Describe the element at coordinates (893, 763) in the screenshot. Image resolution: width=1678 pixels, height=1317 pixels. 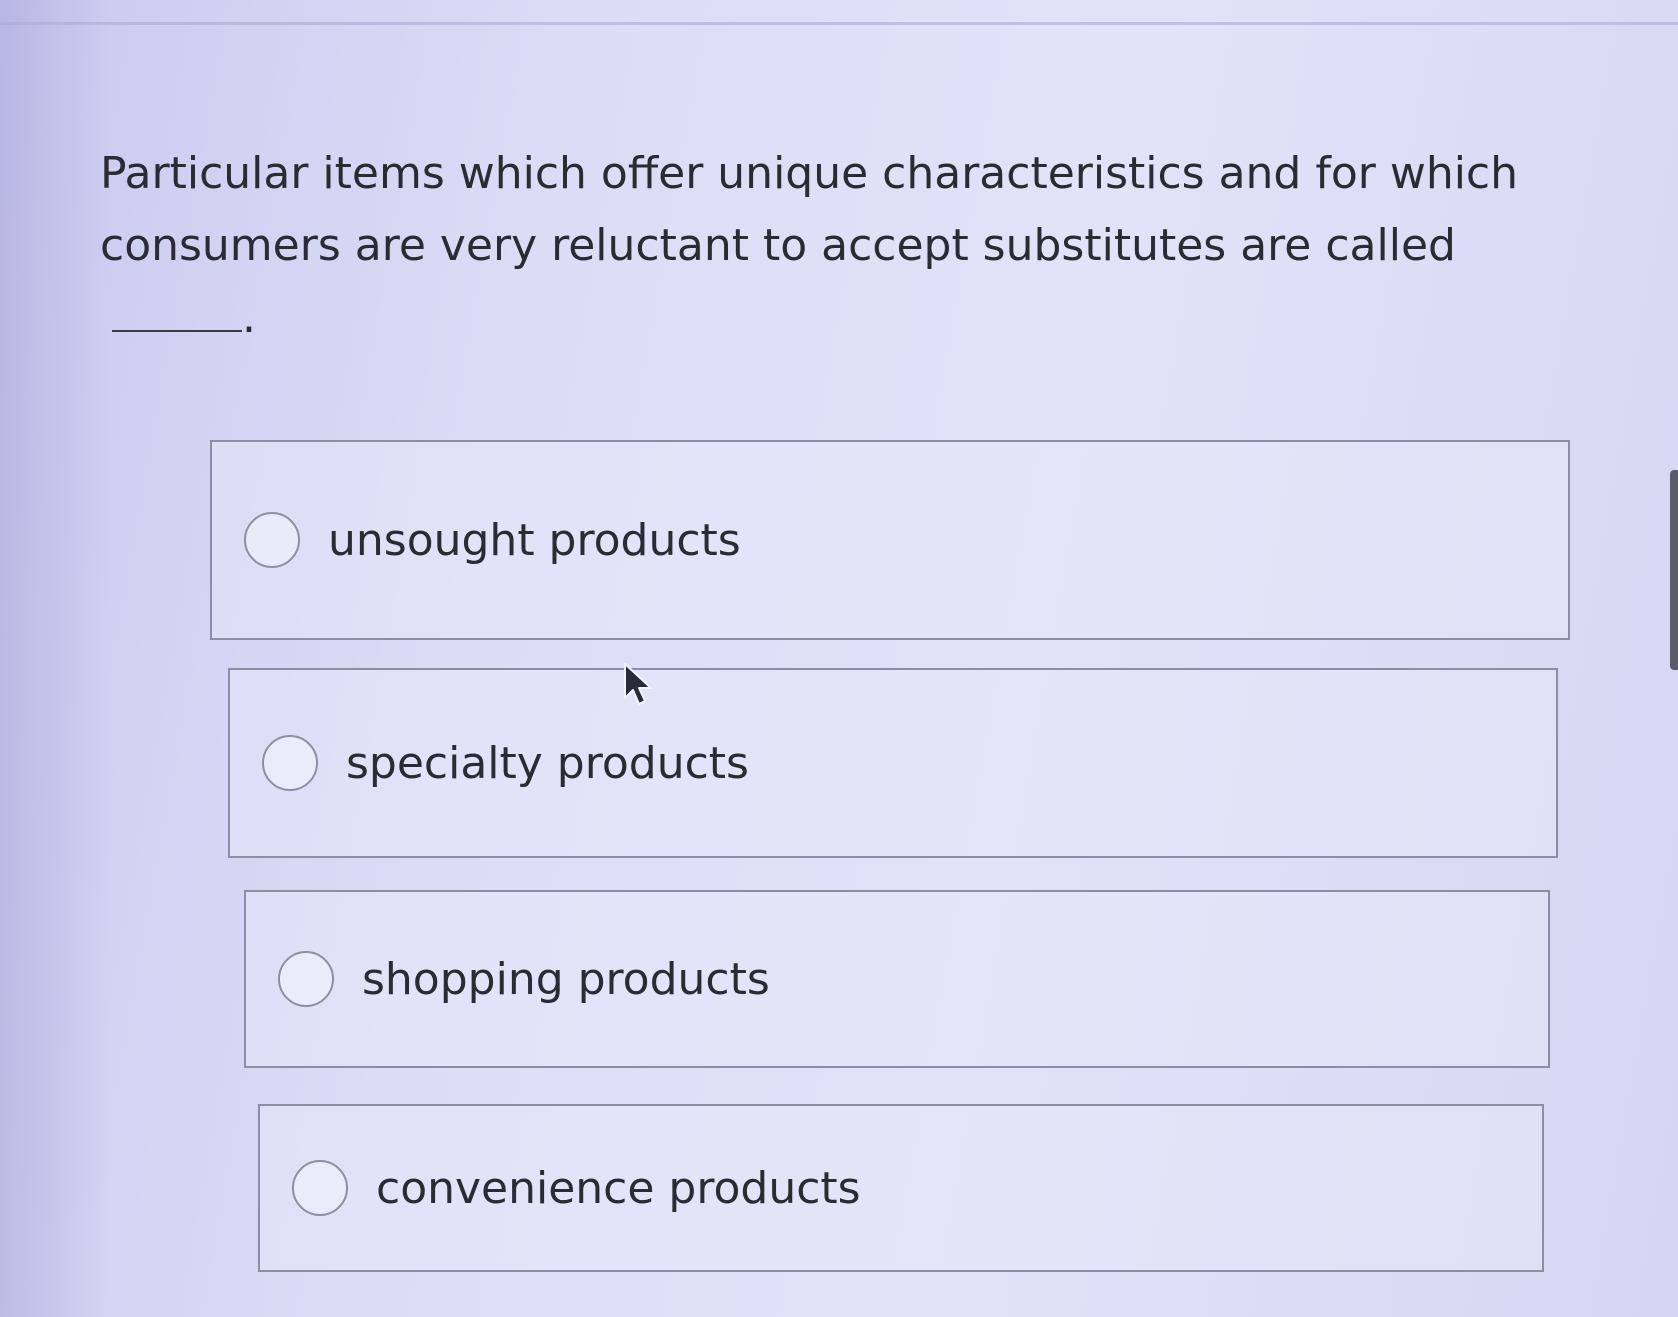
I see `option-specialty-products: specialty products` at that location.